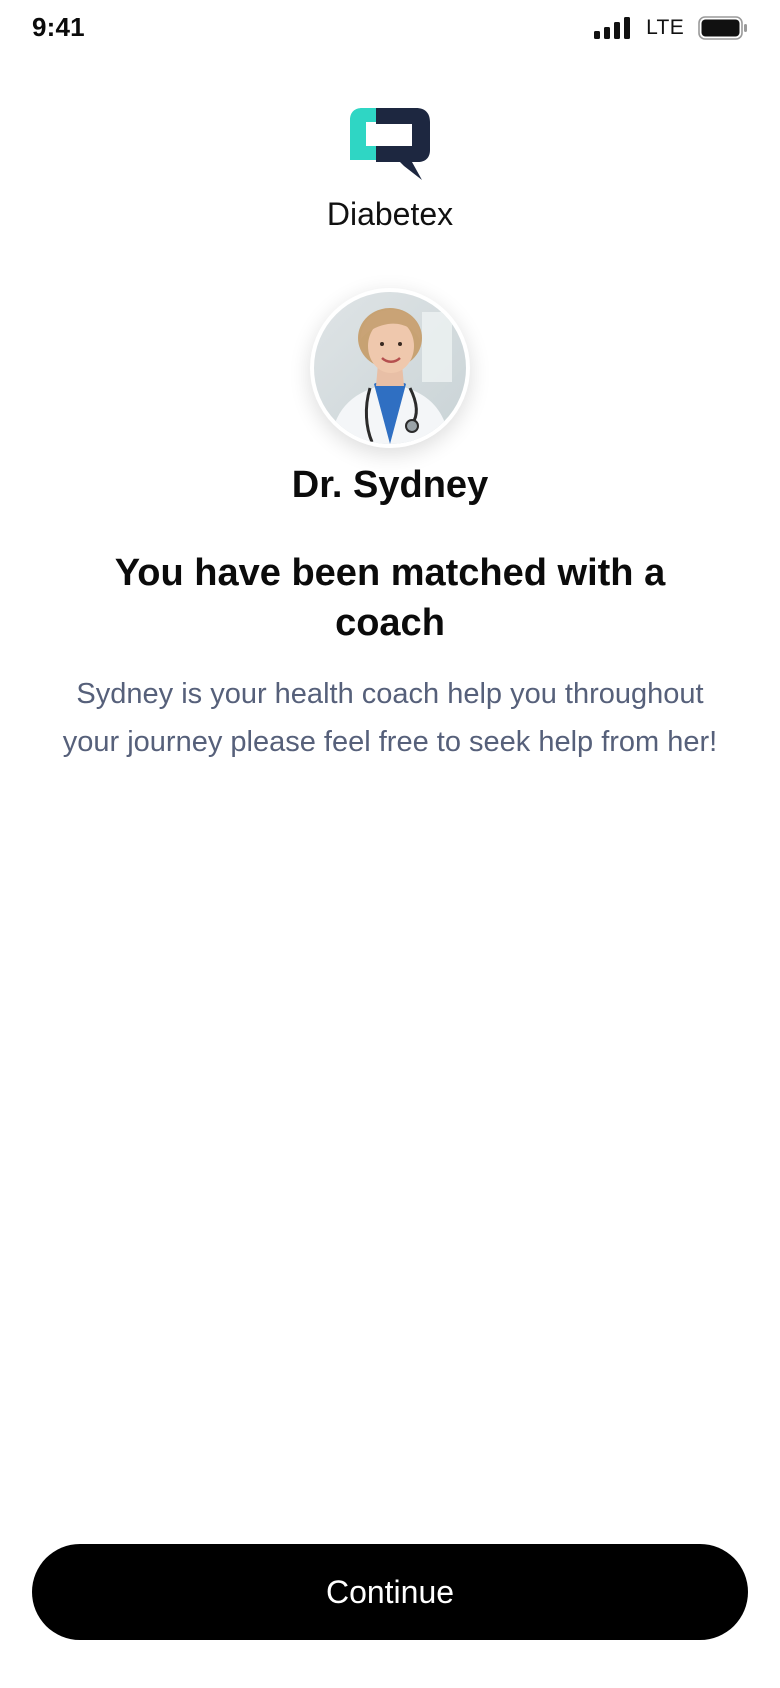  I want to click on battery-full-icon, so click(722, 28).